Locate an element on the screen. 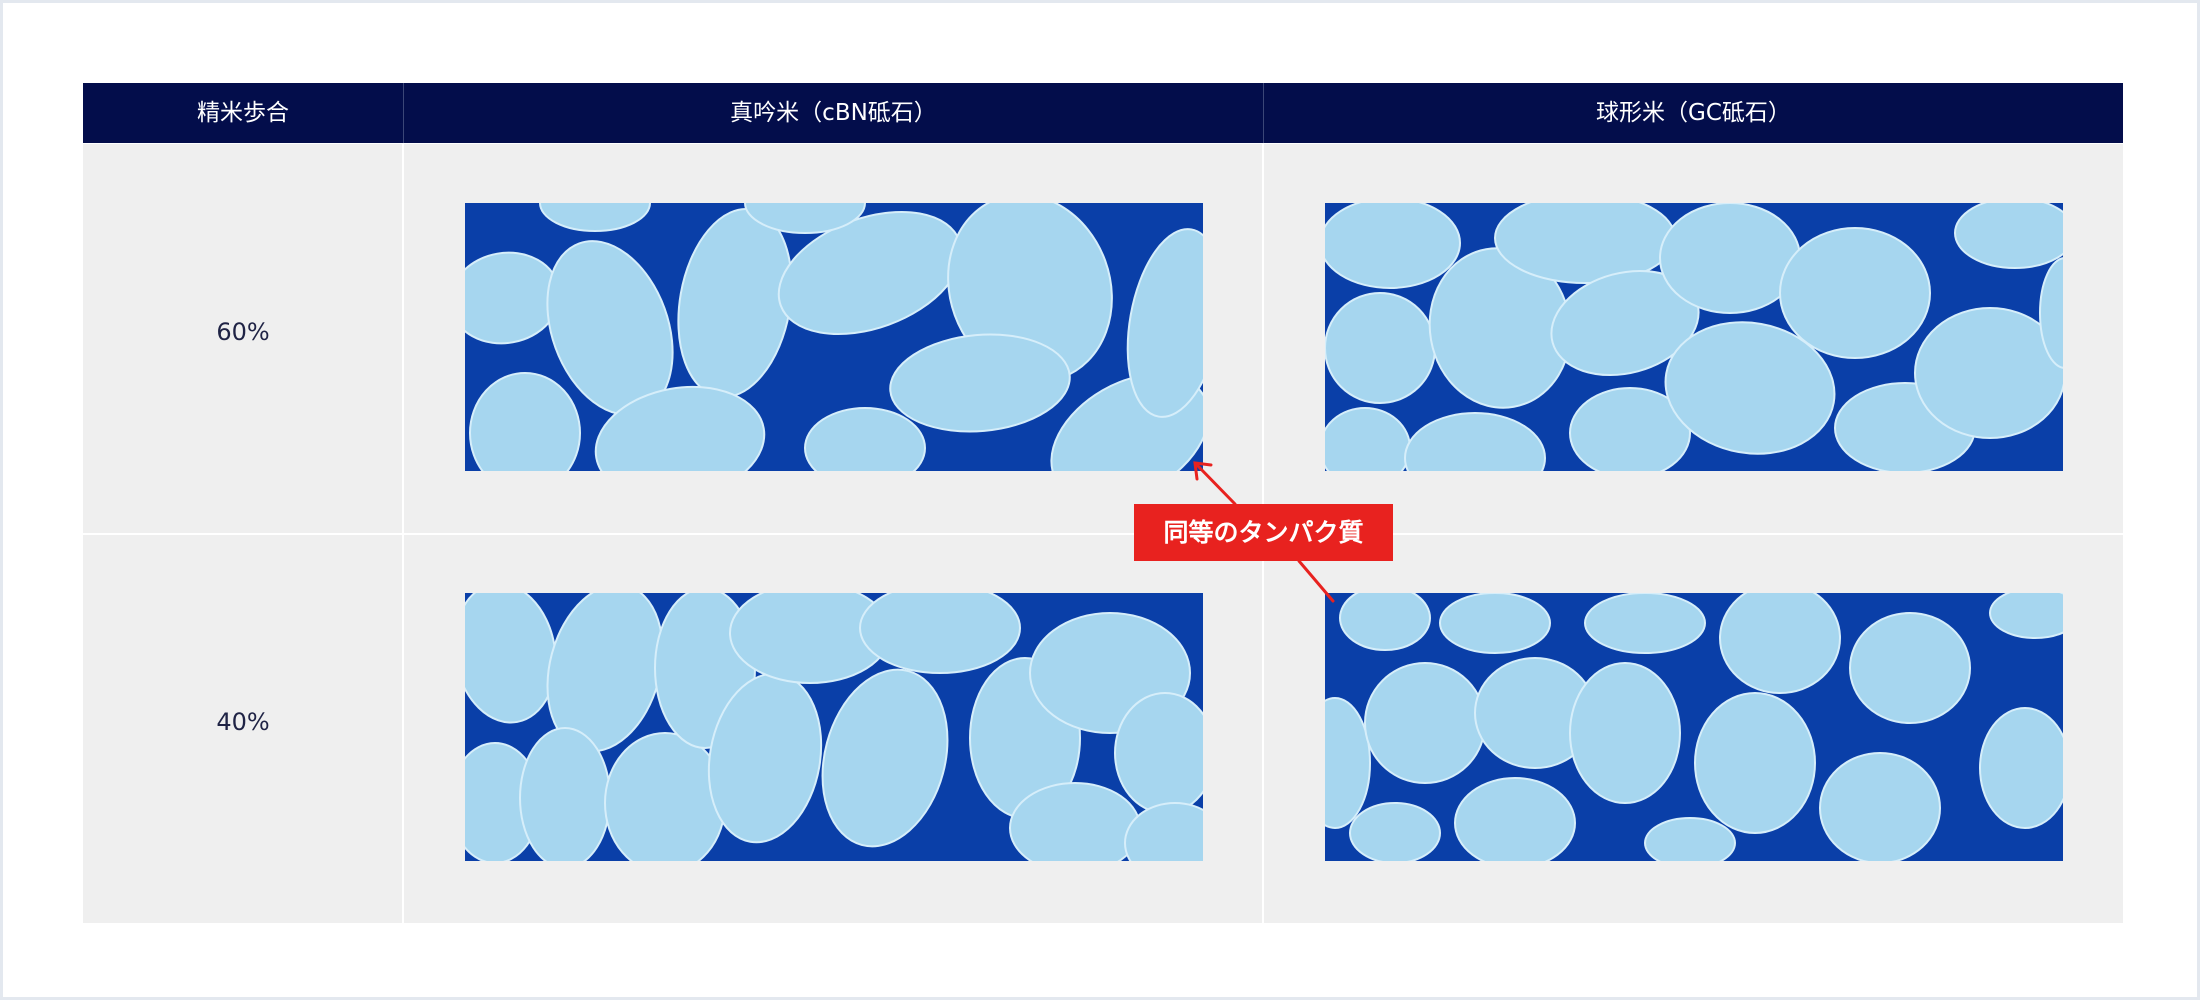  row-divider is located at coordinates (1103, 534).